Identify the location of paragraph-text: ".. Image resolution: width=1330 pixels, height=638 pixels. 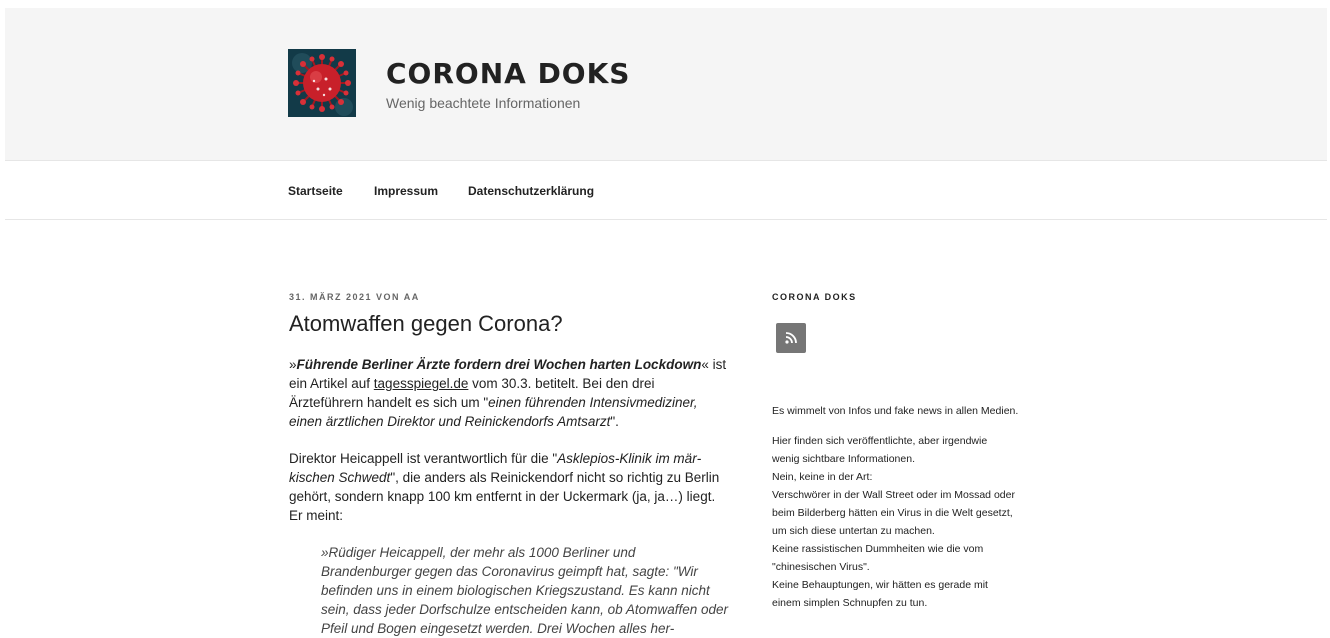
(614, 421).